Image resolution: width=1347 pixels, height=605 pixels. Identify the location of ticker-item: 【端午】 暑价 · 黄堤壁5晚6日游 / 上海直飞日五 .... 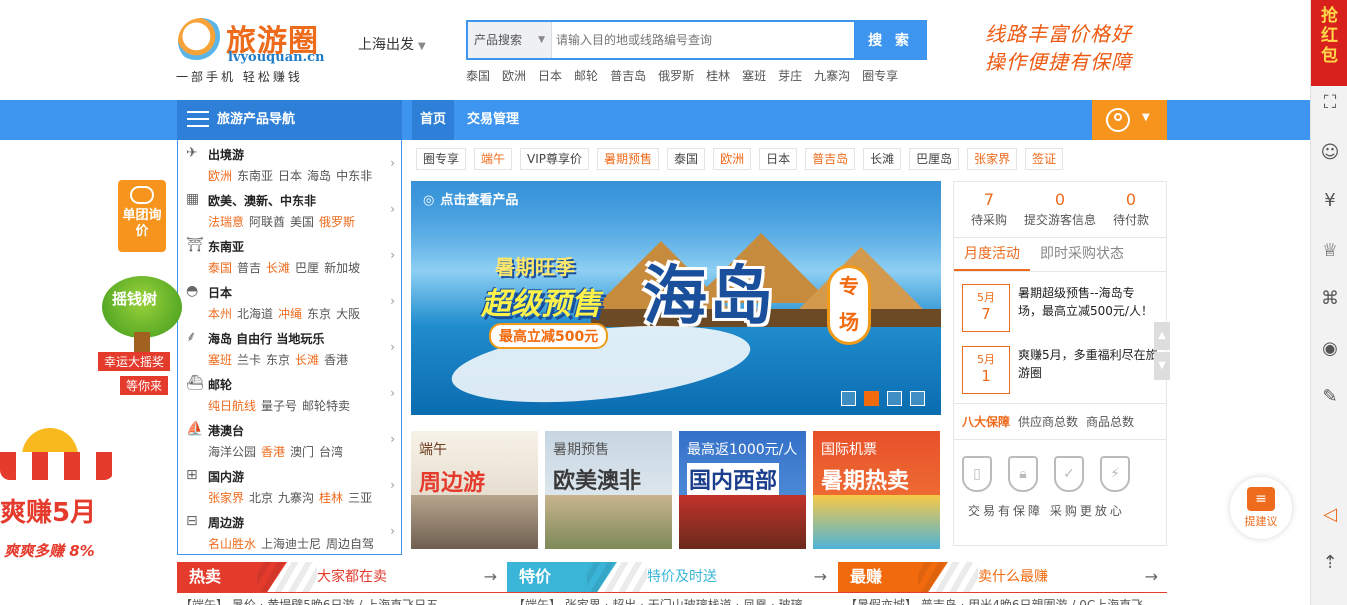
(316, 600).